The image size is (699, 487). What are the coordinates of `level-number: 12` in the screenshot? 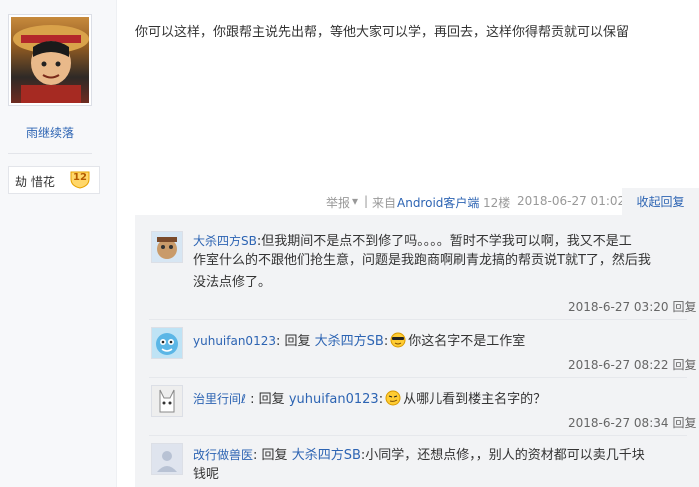 It's located at (80, 177).